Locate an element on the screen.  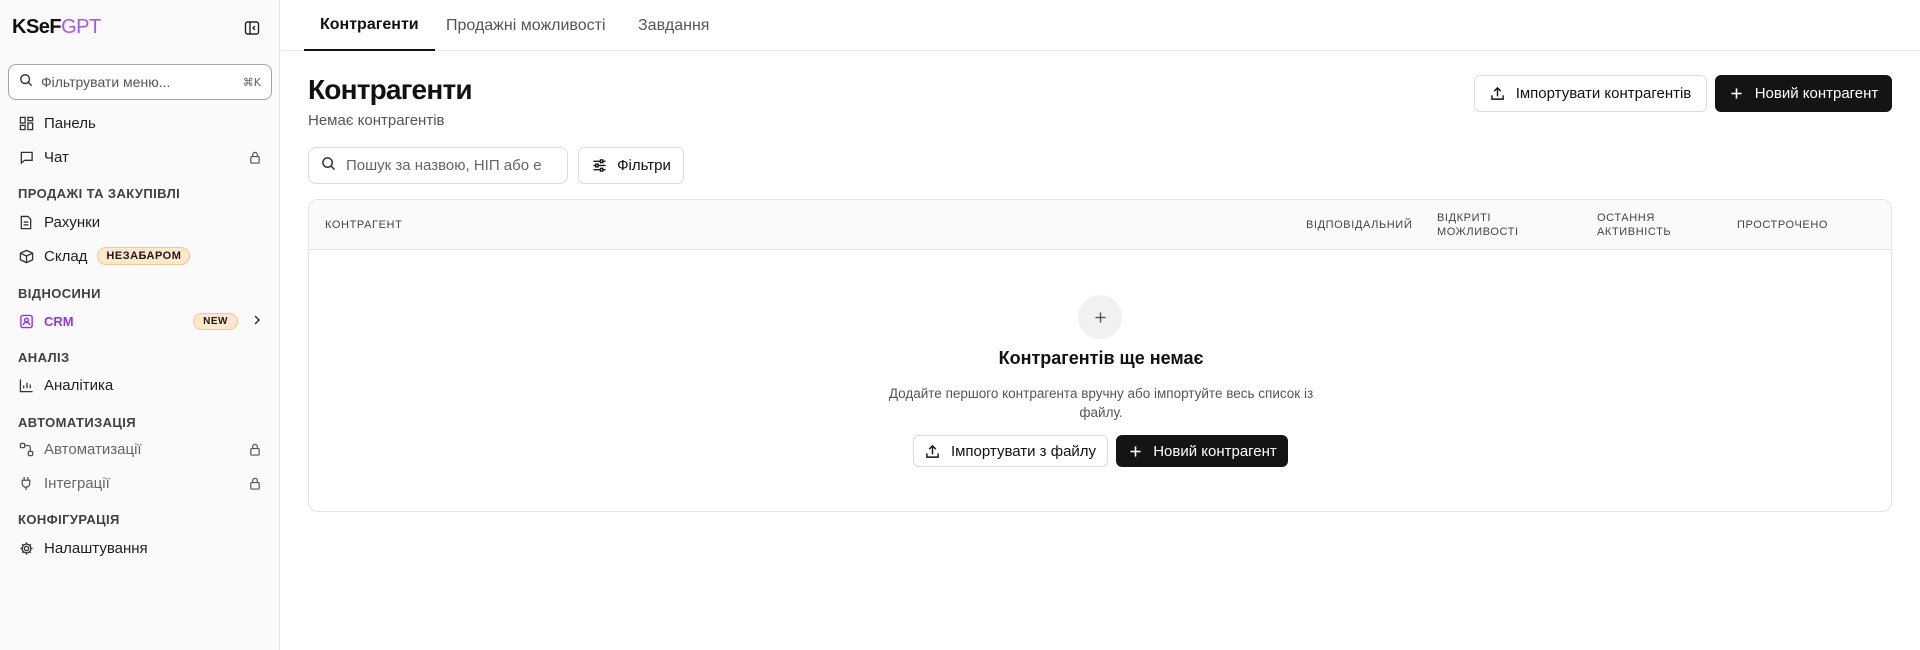
shortcut-hint: ⌘K is located at coordinates (251, 82).